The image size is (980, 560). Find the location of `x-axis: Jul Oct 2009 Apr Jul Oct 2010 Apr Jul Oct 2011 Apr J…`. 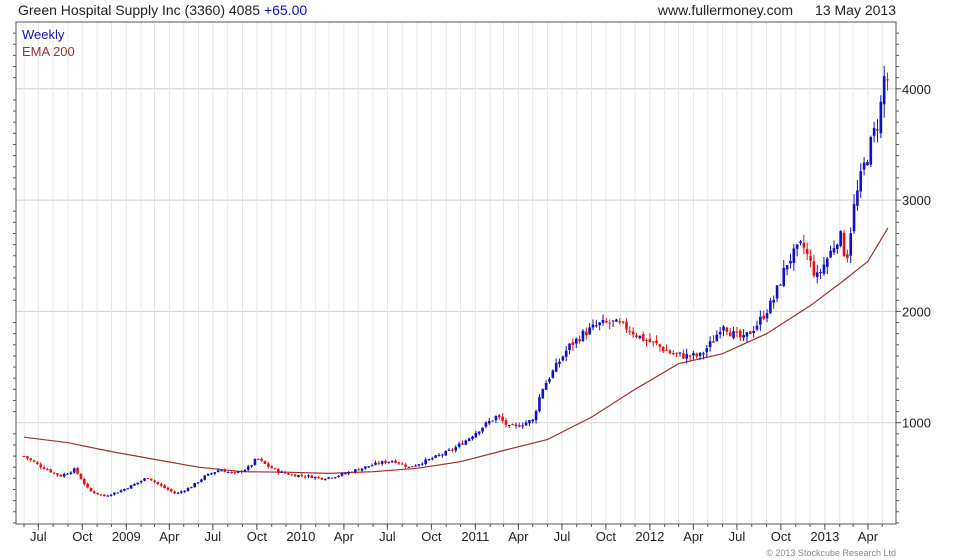

x-axis: Jul Oct 2009 Apr Jul Oct 2010 Apr Jul Oct 2011 Apr J… is located at coordinates (453, 534).